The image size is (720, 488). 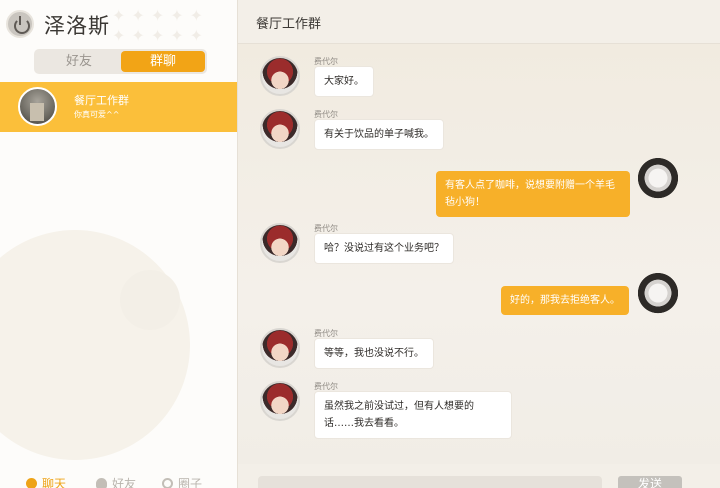 I want to click on conversation-last-message: 你真可爱^^, so click(x=97, y=114).